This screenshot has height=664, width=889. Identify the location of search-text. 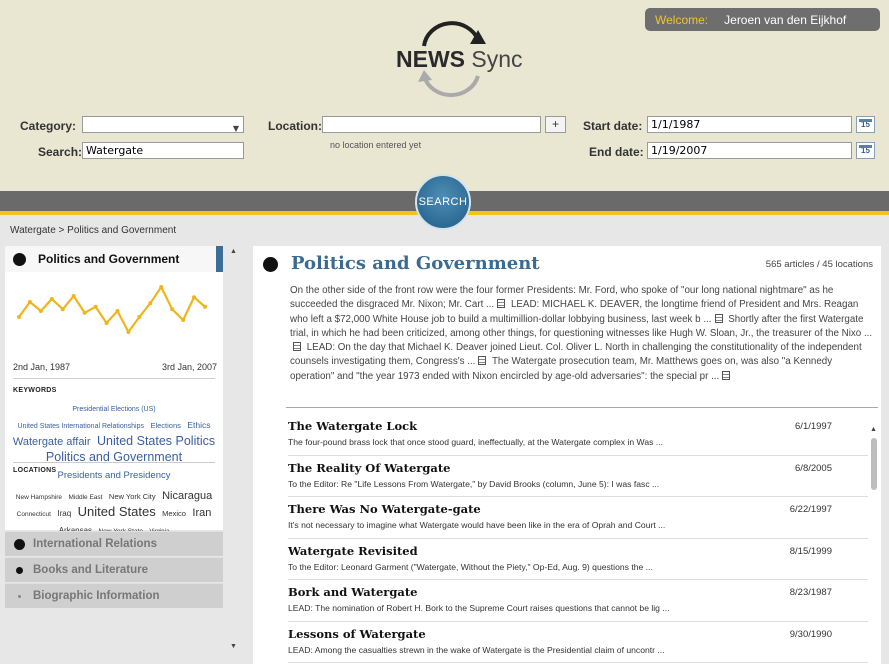
(164, 150).